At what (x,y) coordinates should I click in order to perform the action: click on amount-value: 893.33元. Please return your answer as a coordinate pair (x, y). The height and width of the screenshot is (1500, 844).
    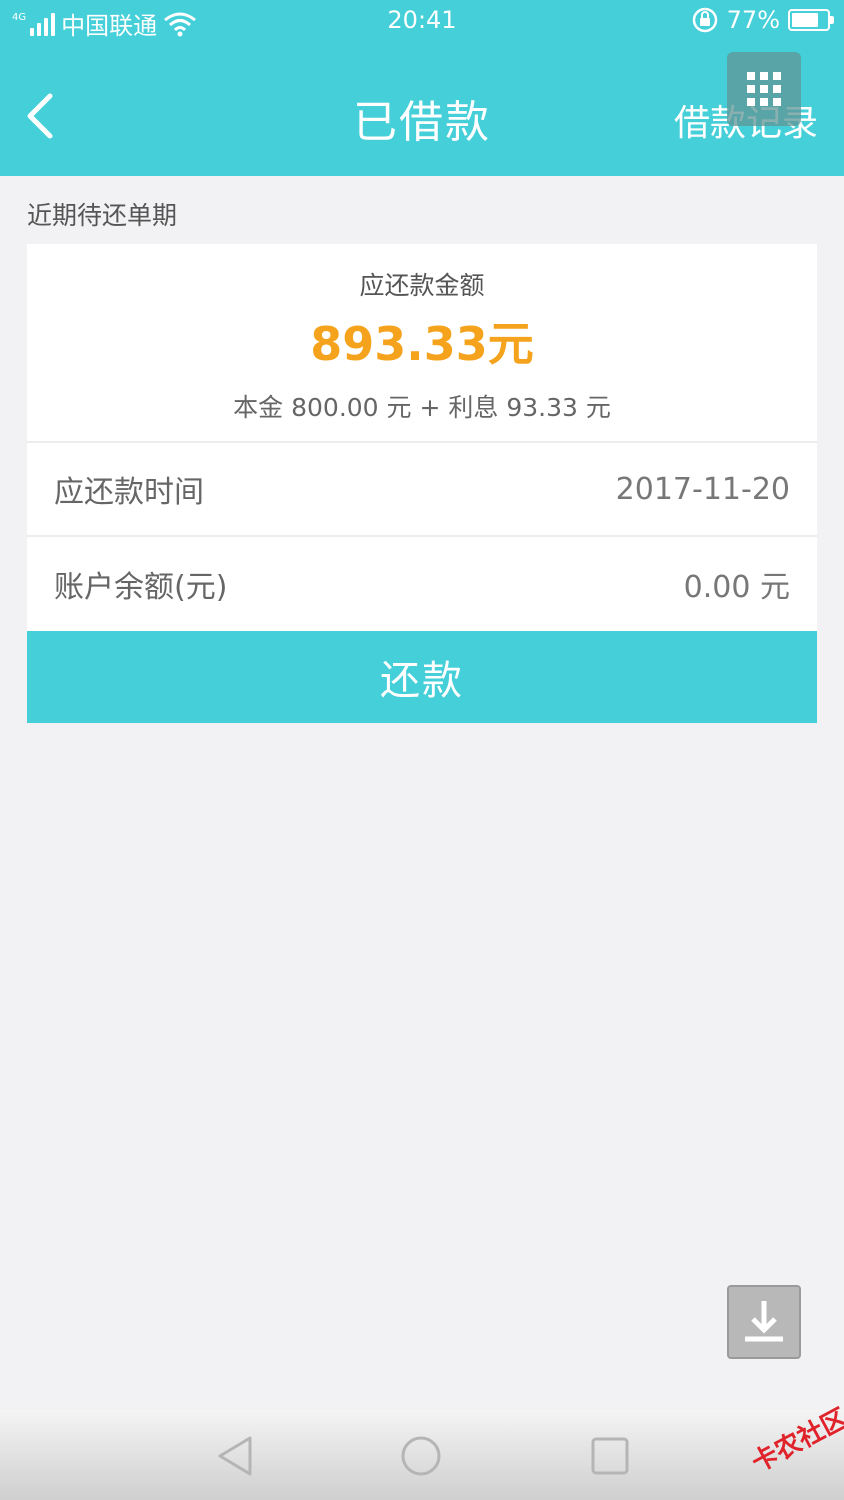
    Looking at the image, I should click on (422, 344).